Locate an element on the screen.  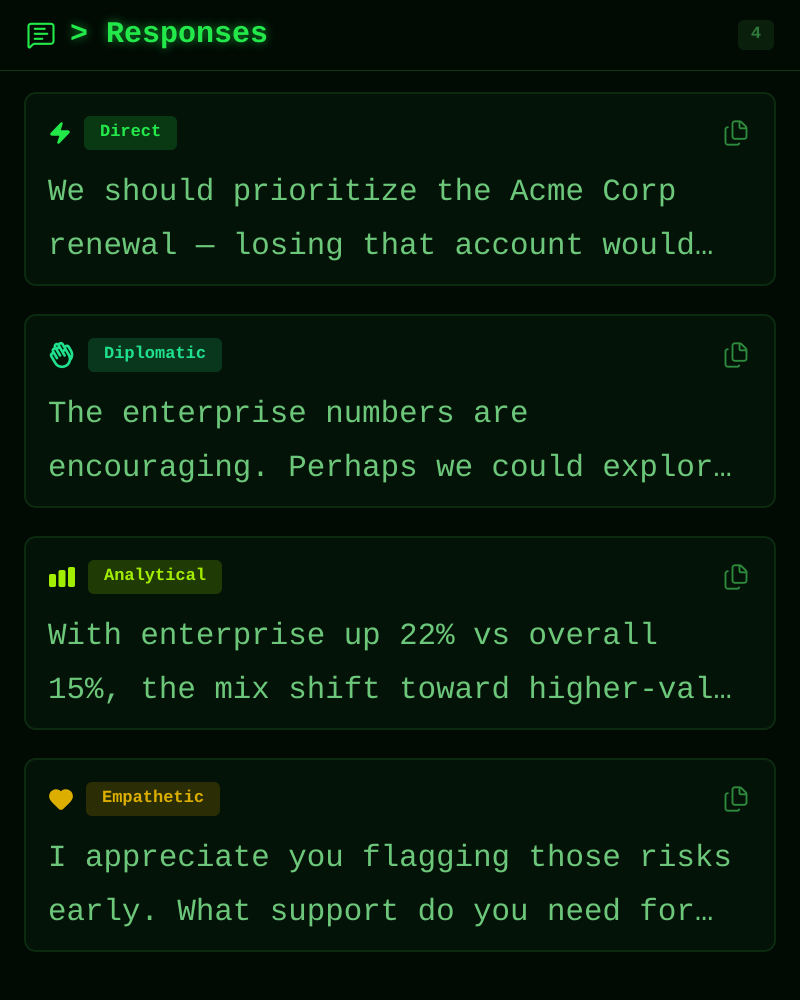
panel-title: > Responses is located at coordinates (169, 35).